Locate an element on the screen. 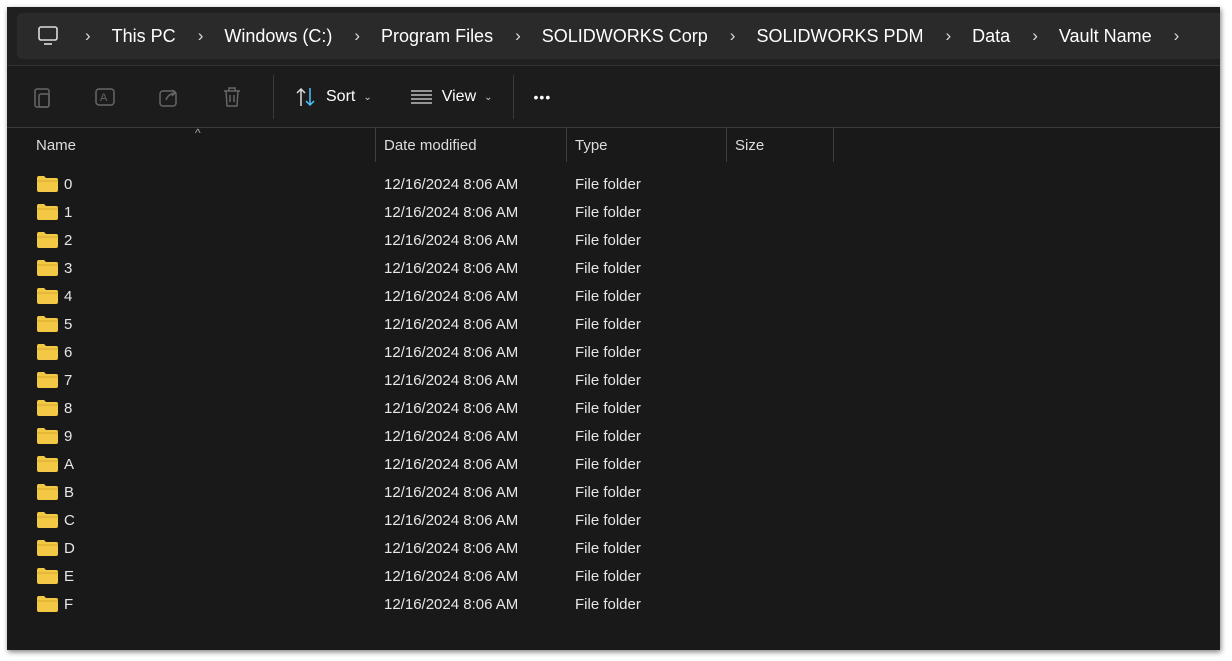  more-options-button: ••• is located at coordinates (543, 97).